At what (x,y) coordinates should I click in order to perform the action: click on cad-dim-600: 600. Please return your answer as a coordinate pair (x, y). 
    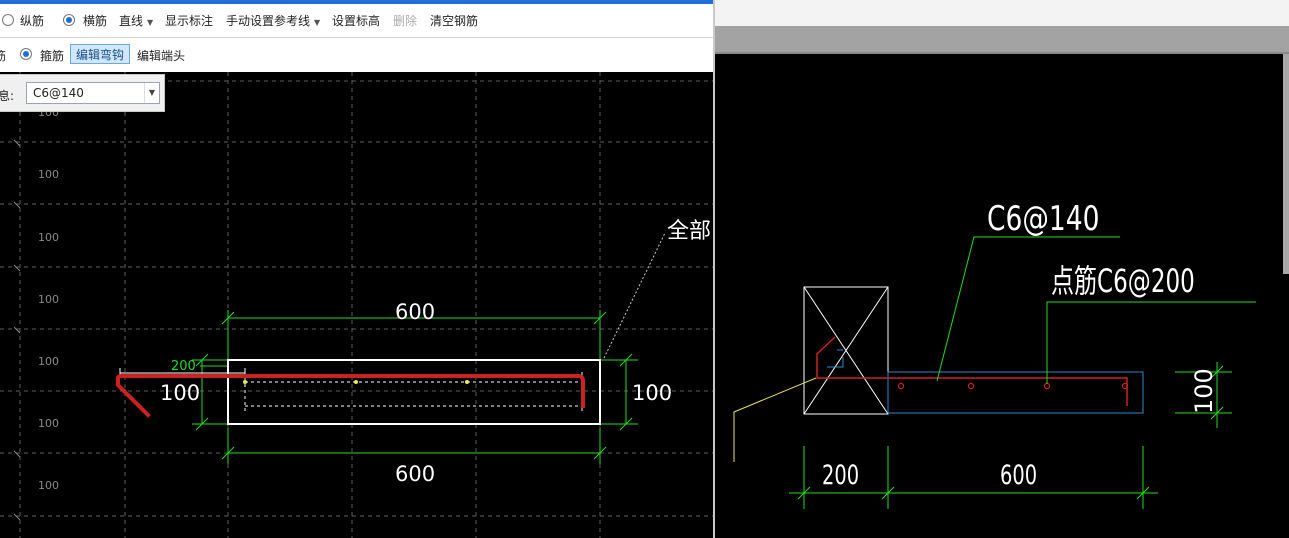
    Looking at the image, I should click on (1018, 475).